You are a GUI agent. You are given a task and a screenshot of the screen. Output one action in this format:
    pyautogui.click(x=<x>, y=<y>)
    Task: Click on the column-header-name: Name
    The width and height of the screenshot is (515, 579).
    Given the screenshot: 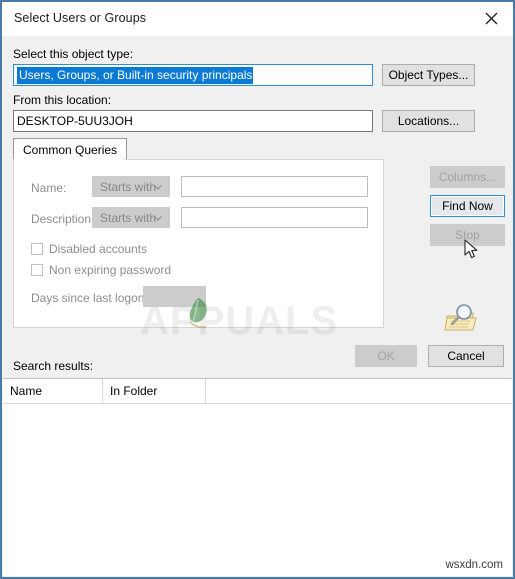 What is the action you would take?
    pyautogui.click(x=53, y=391)
    